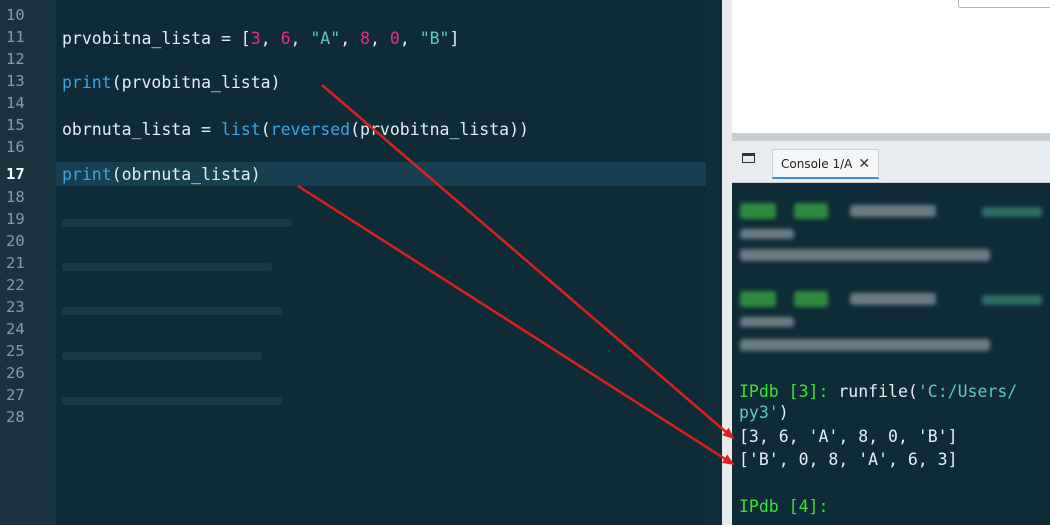 The width and height of the screenshot is (1050, 525). I want to click on pane-separator, so click(891, 137).